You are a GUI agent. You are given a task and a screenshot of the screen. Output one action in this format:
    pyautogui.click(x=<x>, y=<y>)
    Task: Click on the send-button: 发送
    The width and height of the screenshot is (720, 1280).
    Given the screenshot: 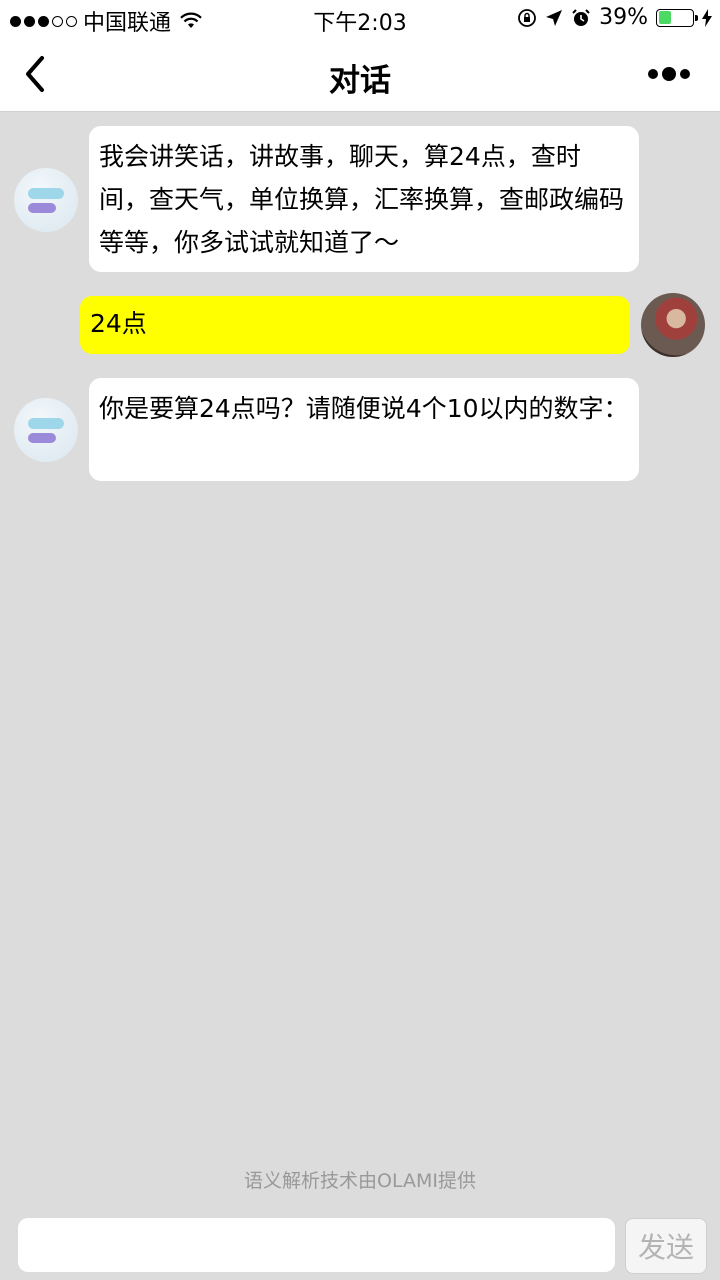 What is the action you would take?
    pyautogui.click(x=666, y=1246)
    